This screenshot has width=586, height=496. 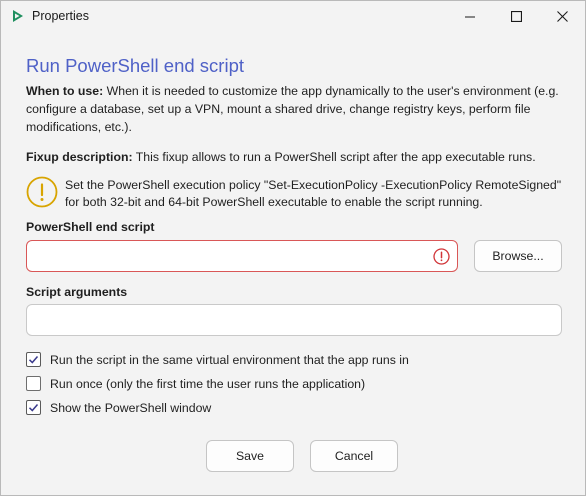 I want to click on minimize-icon, so click(x=470, y=16).